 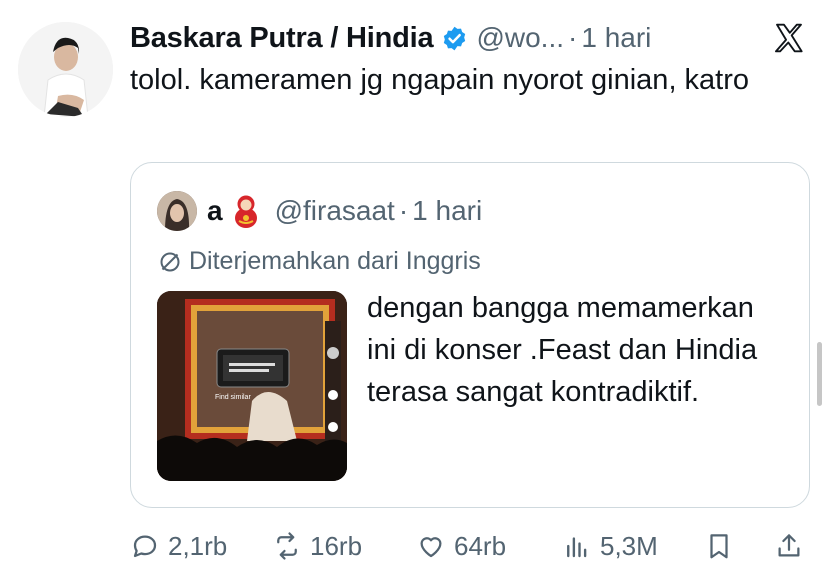 What do you see at coordinates (252, 386) in the screenshot?
I see `quote-media-thumbnail: Find similar` at bounding box center [252, 386].